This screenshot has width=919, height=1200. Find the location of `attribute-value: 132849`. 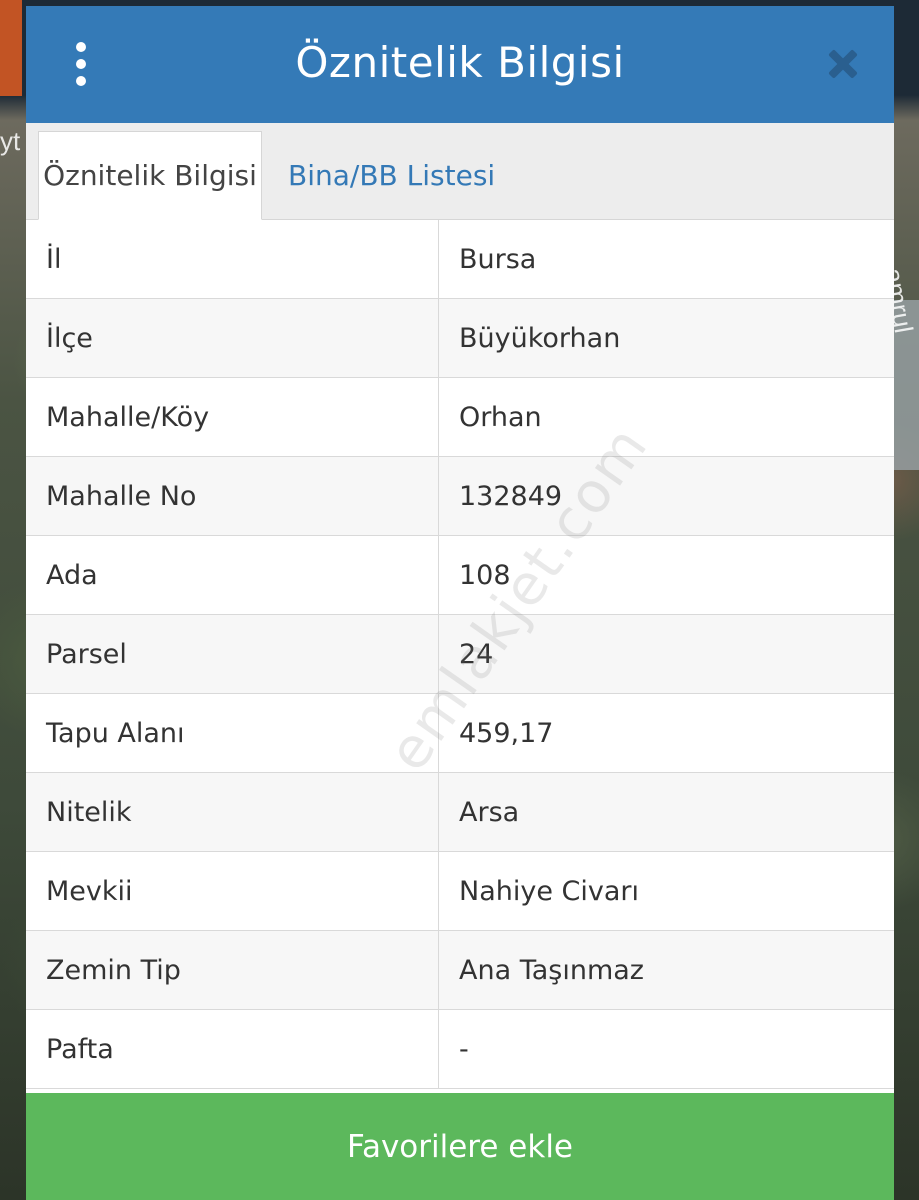

attribute-value: 132849 is located at coordinates (666, 496).